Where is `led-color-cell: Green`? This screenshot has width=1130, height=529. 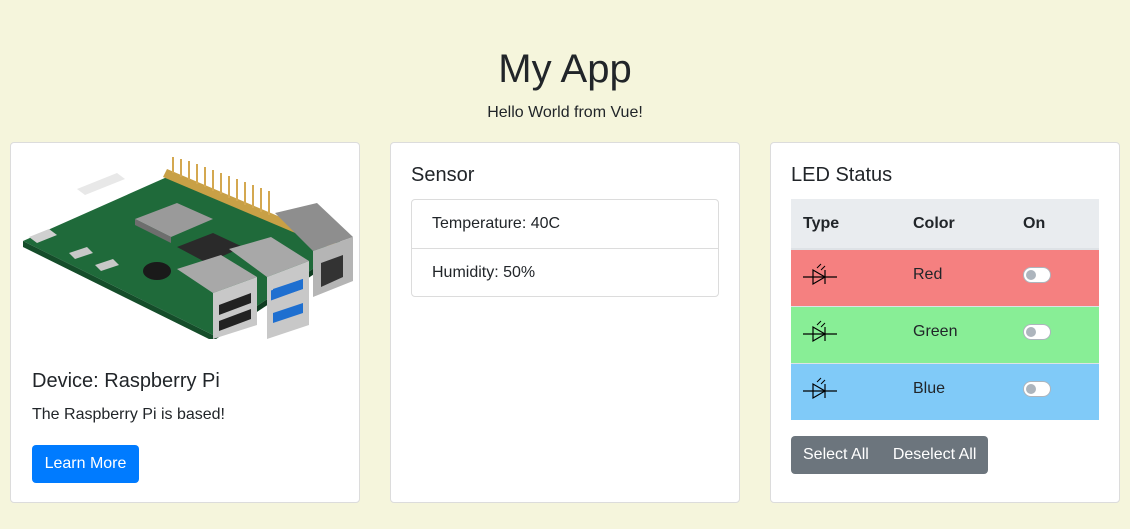
led-color-cell: Green is located at coordinates (956, 334).